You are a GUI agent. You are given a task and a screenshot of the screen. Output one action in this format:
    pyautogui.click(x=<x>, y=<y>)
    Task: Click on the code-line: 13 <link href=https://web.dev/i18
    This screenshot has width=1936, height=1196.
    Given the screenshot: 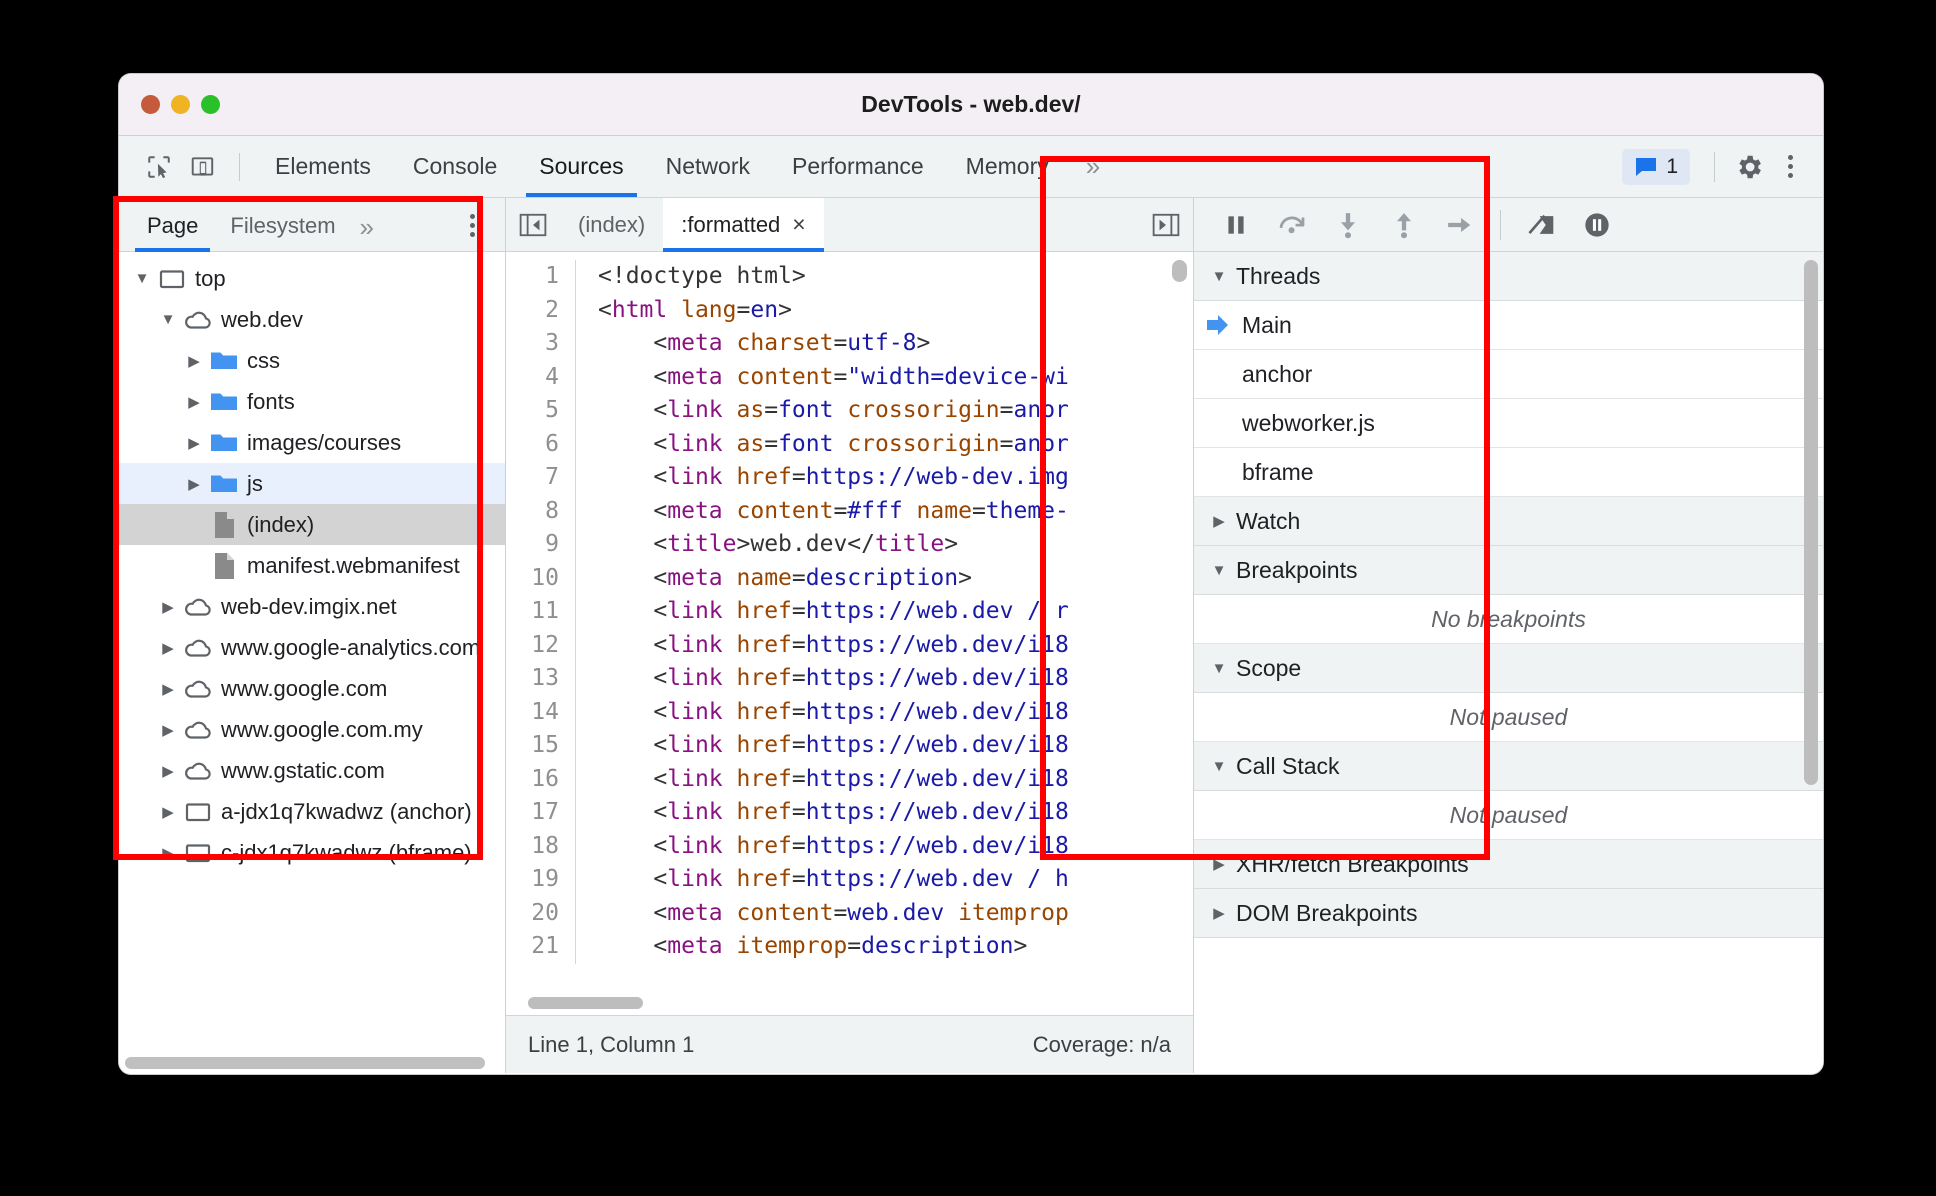 What is the action you would take?
    pyautogui.click(x=849, y=679)
    